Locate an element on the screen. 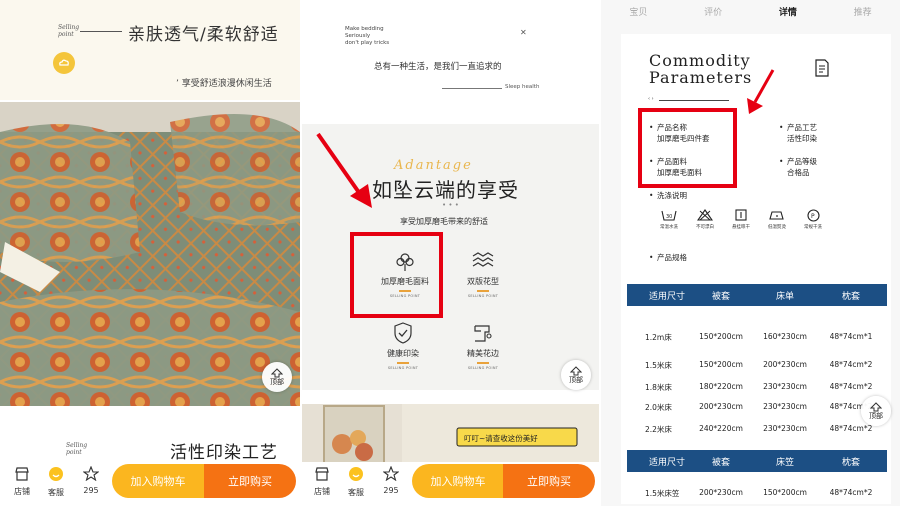 This screenshot has width=900, height=506. advantage-heading: 如坠云端的享受 is located at coordinates (445, 190).